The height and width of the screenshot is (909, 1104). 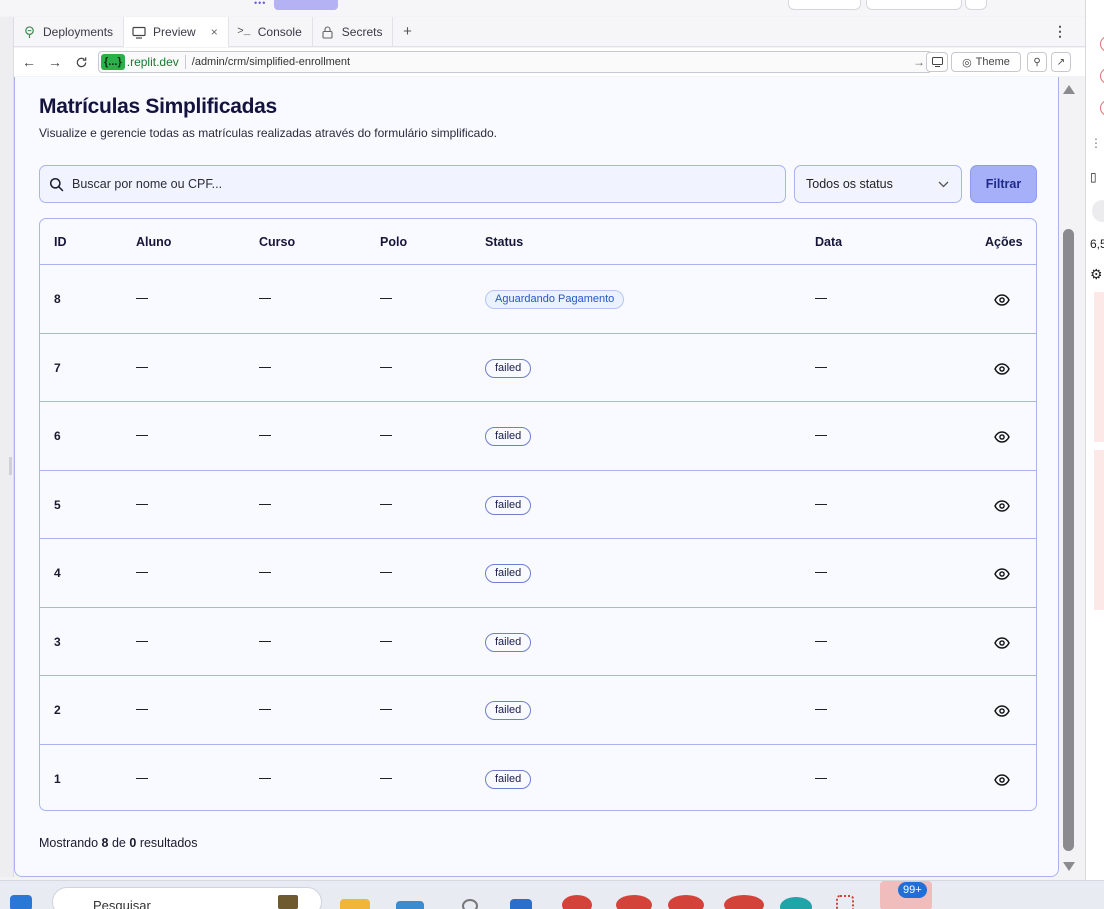 What do you see at coordinates (158, 106) in the screenshot?
I see `page-title: Matrículas Simplificadas` at bounding box center [158, 106].